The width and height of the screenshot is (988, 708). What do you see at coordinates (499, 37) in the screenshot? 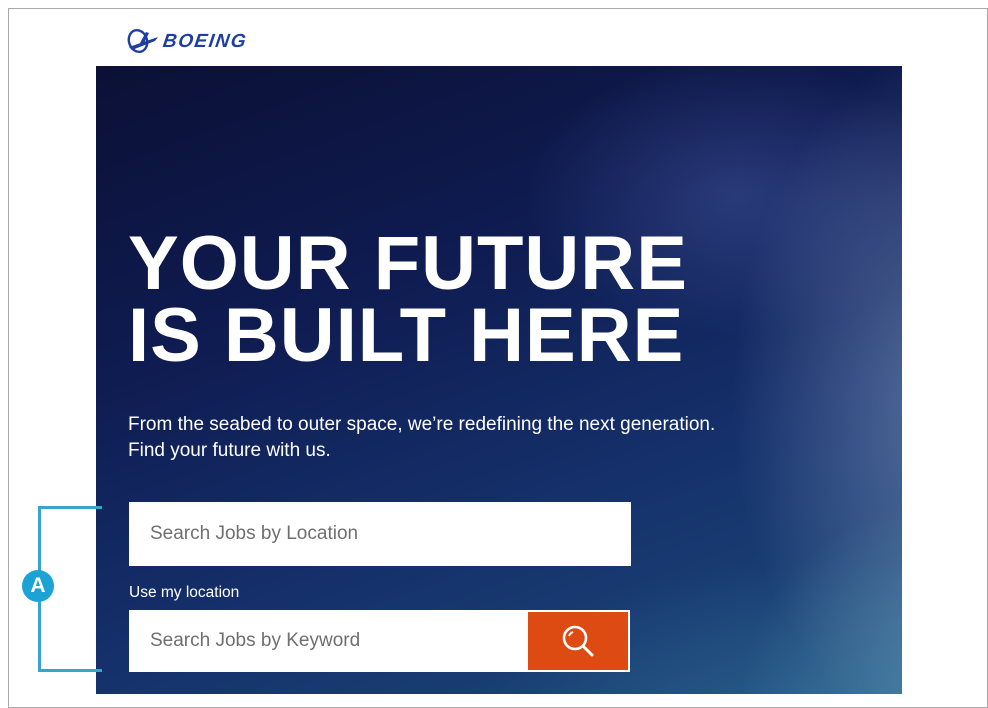
I see `site-header: BOEING` at bounding box center [499, 37].